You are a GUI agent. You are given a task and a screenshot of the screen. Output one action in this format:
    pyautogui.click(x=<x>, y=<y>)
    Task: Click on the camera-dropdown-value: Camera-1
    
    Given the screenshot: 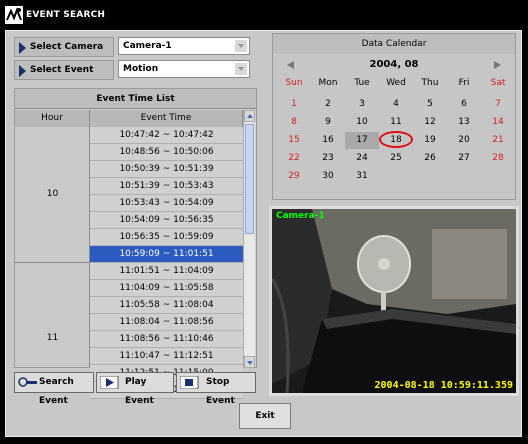 What is the action you would take?
    pyautogui.click(x=147, y=46)
    